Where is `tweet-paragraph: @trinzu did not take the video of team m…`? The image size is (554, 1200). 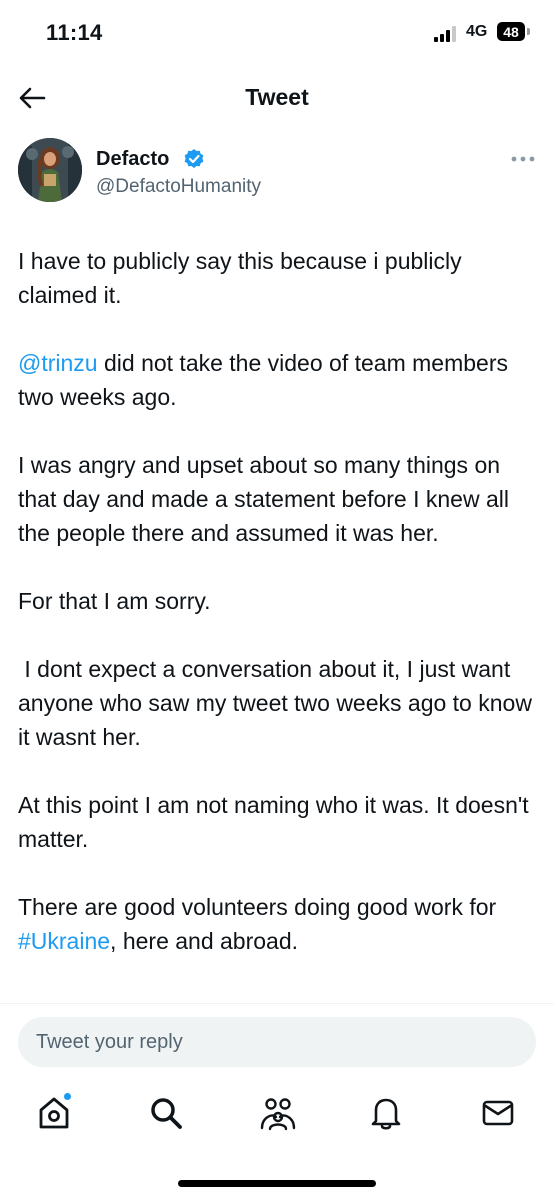 tweet-paragraph: @trinzu did not take the video of team m… is located at coordinates (278, 380).